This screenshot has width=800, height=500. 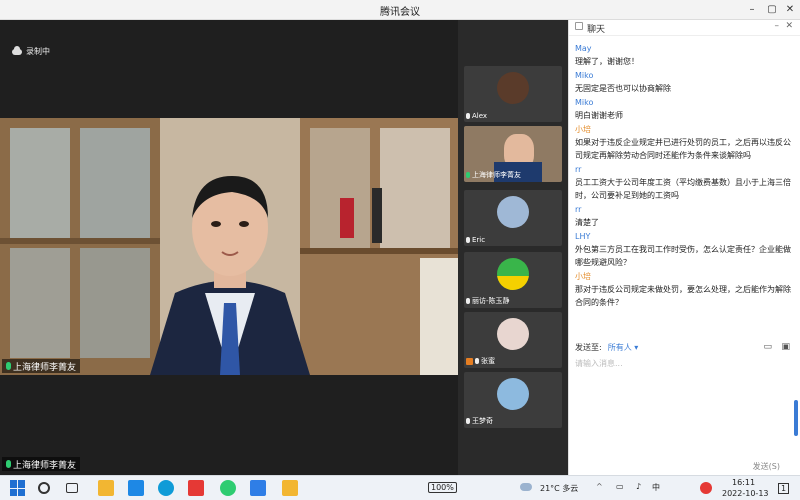 I want to click on minimize-chat-icon: –, so click(x=777, y=26).